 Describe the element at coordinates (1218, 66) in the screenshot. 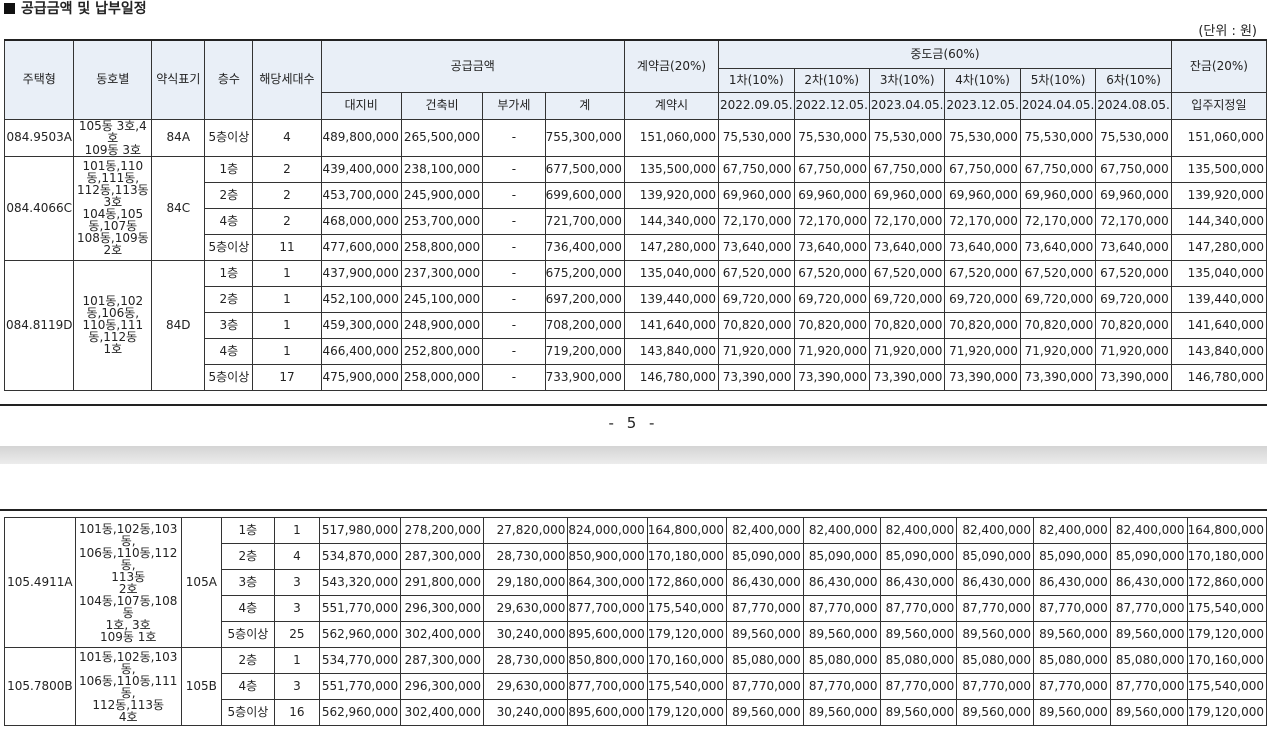

I see `col-balance: 잔금(20%)` at that location.